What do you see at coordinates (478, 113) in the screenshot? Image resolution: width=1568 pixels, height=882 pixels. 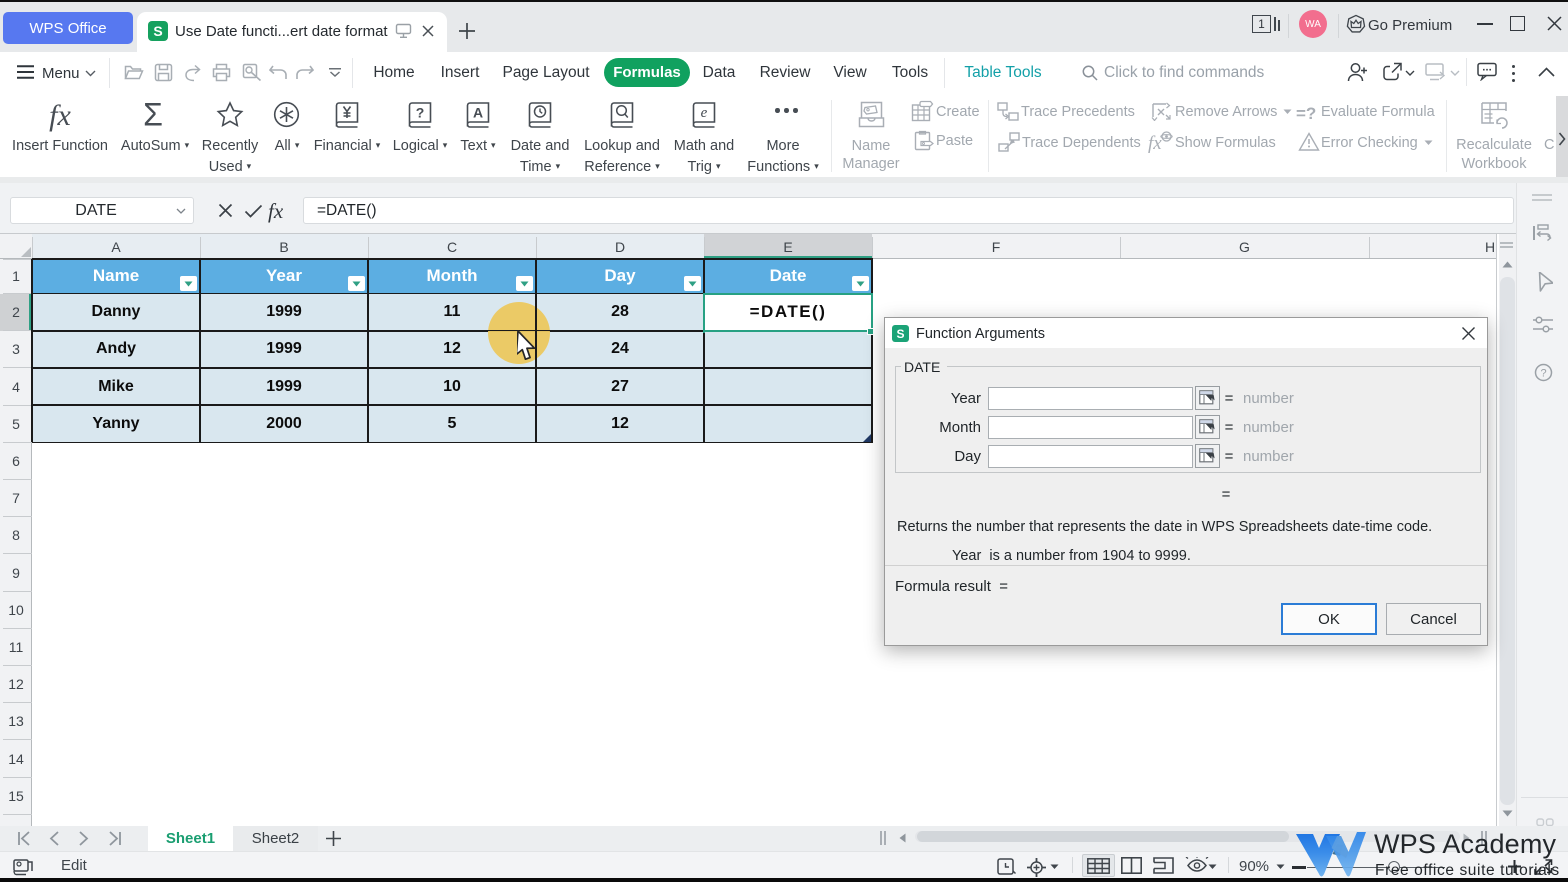 I see `svg-text: A` at bounding box center [478, 113].